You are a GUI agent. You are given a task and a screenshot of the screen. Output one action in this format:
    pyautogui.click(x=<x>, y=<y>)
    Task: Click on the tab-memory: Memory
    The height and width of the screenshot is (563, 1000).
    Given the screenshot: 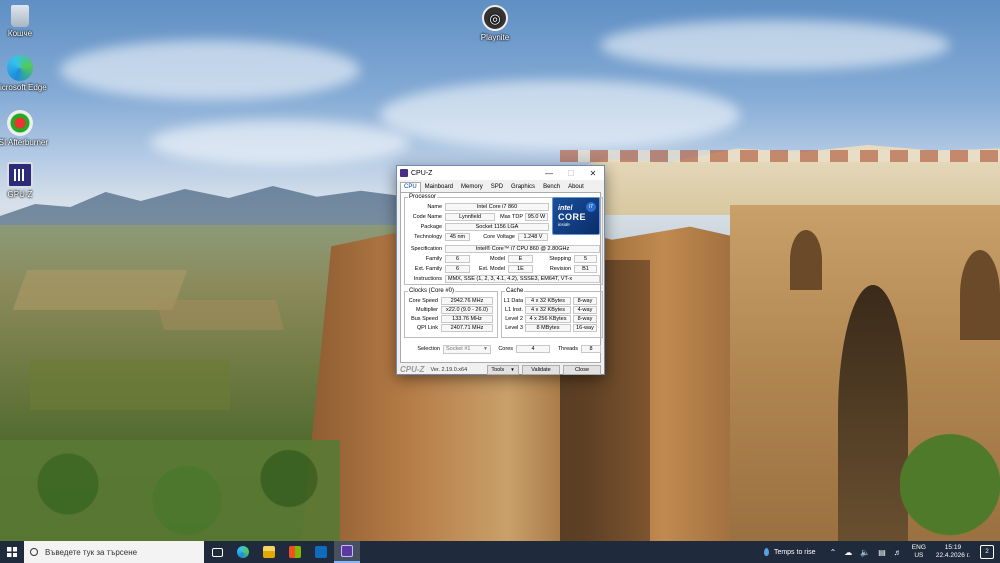 What is the action you would take?
    pyautogui.click(x=472, y=187)
    